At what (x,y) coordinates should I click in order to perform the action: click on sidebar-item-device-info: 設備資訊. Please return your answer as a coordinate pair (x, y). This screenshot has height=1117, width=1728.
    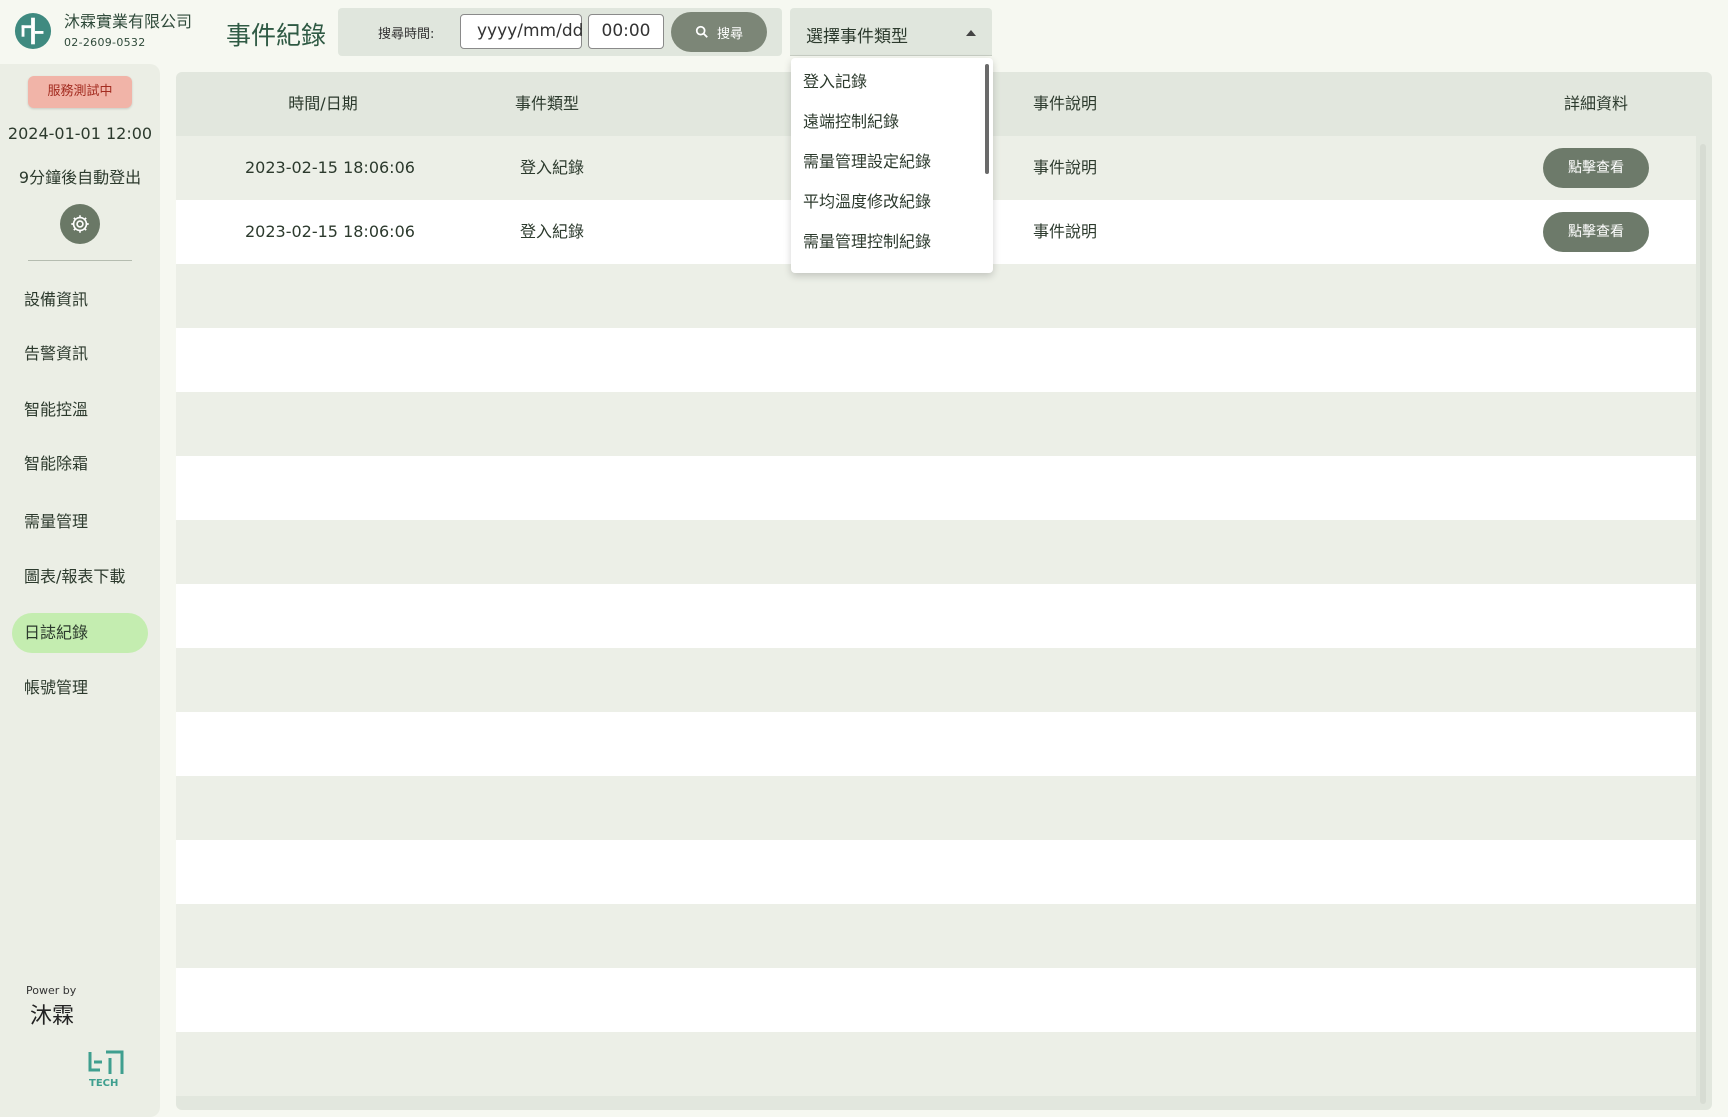
    Looking at the image, I should click on (80, 300).